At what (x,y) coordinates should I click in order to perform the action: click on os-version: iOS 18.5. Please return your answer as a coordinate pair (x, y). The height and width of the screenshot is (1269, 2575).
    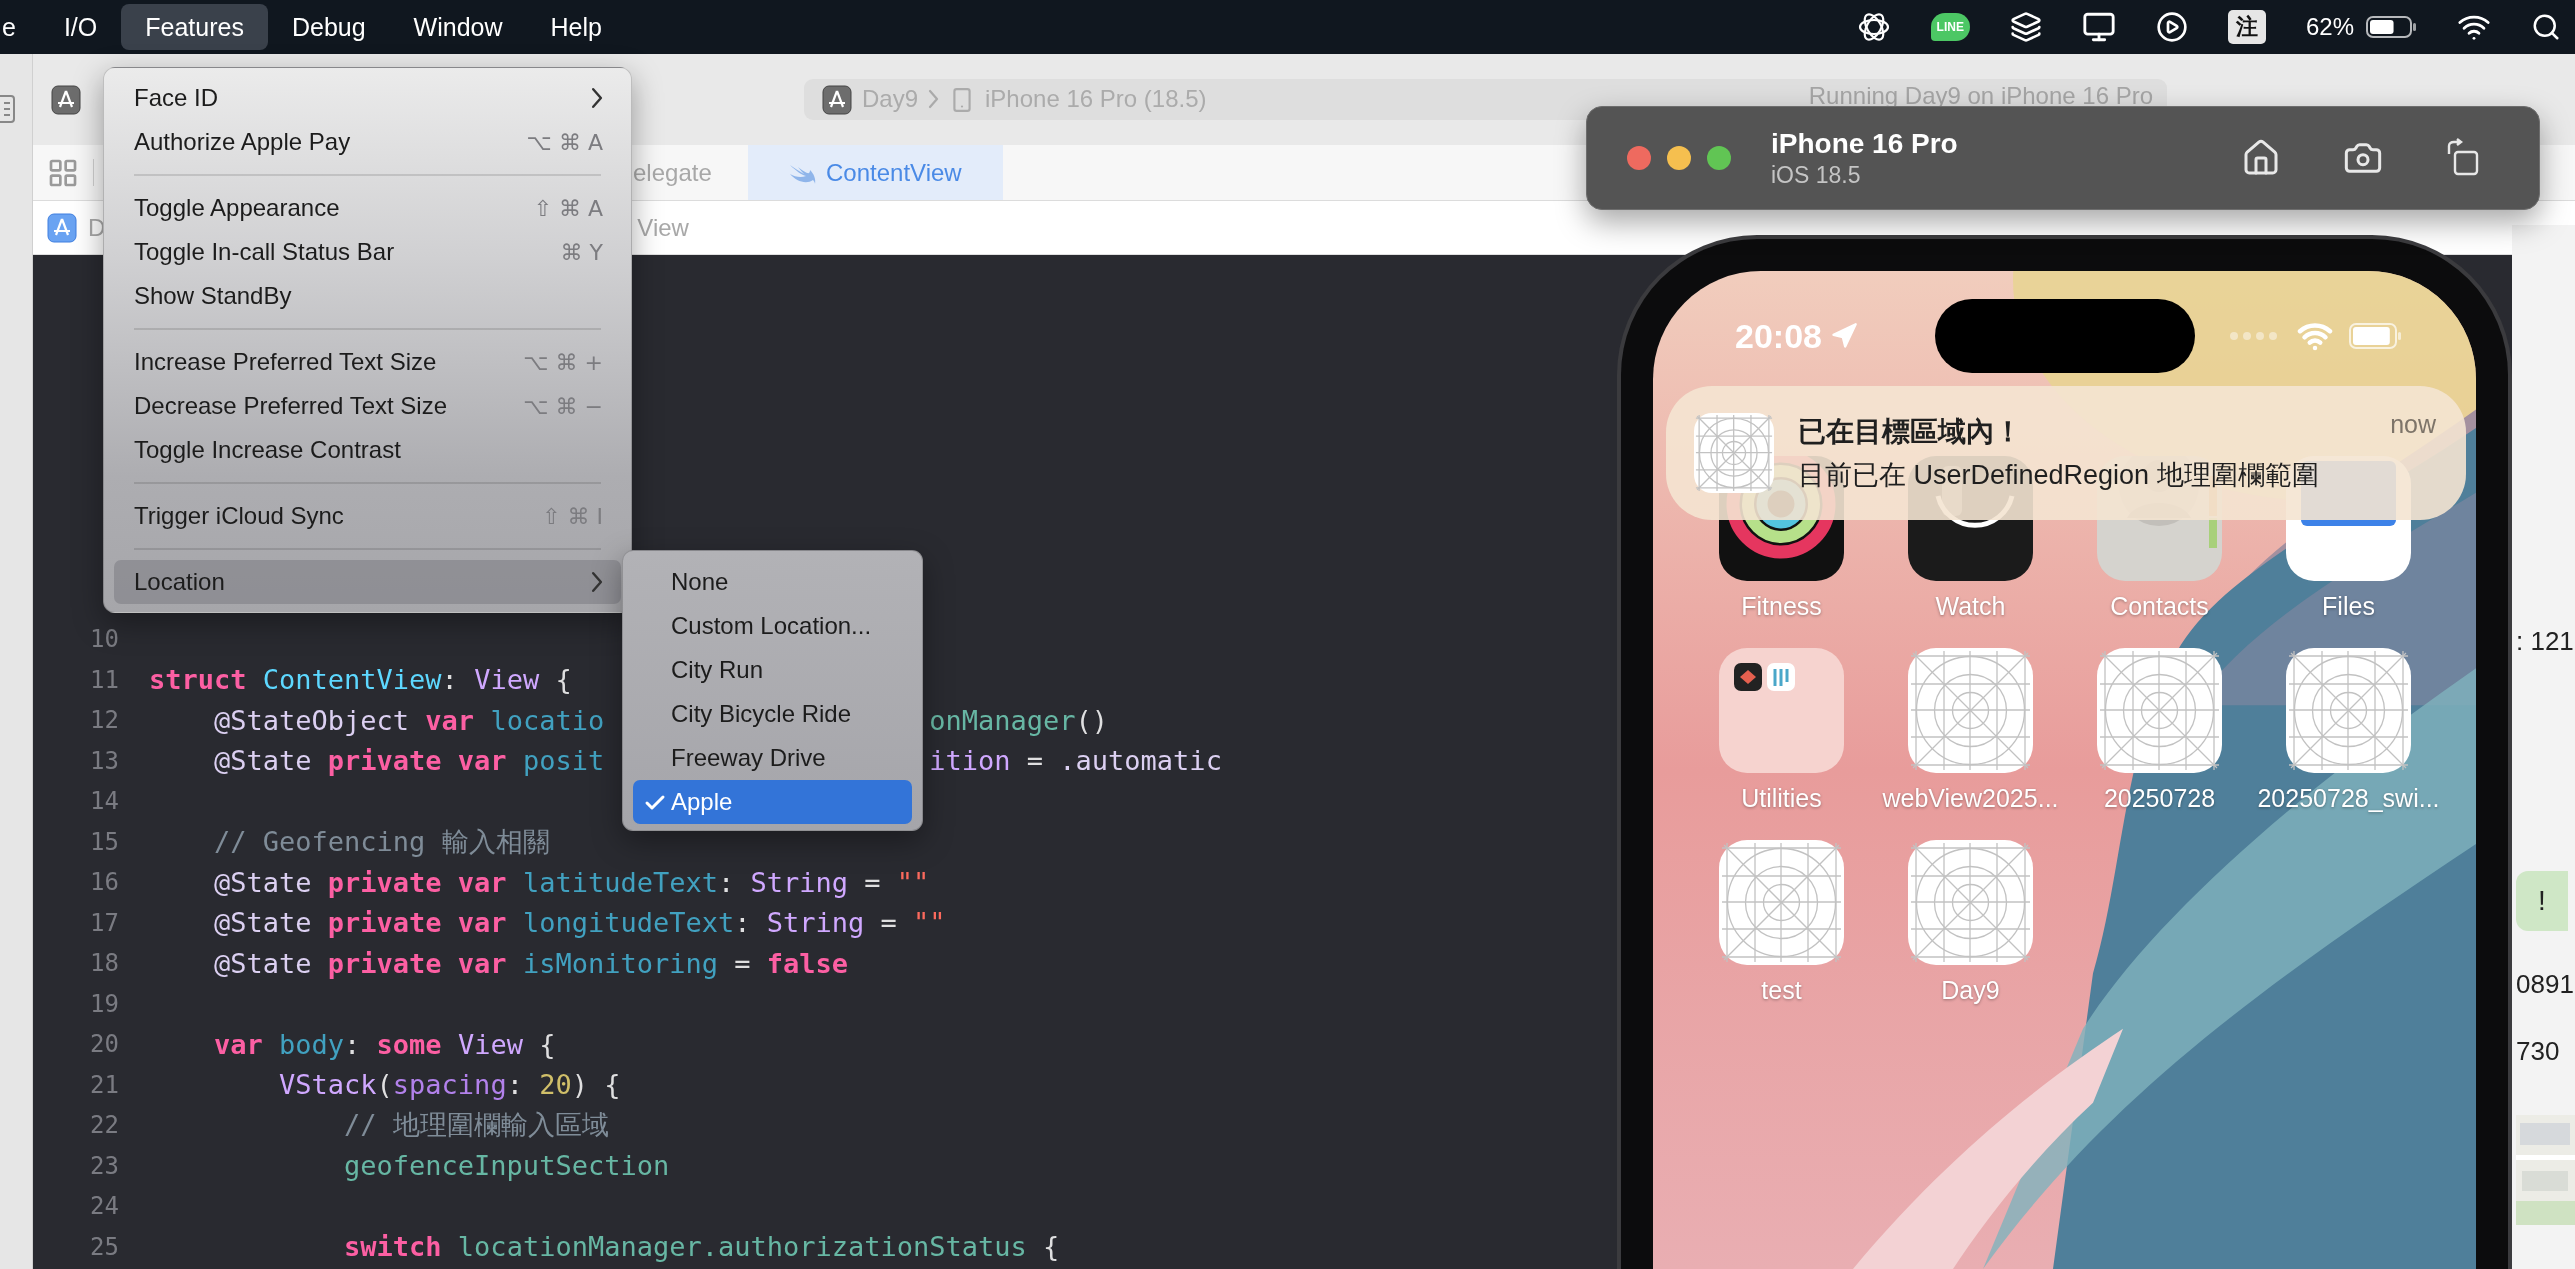
    Looking at the image, I should click on (1816, 175).